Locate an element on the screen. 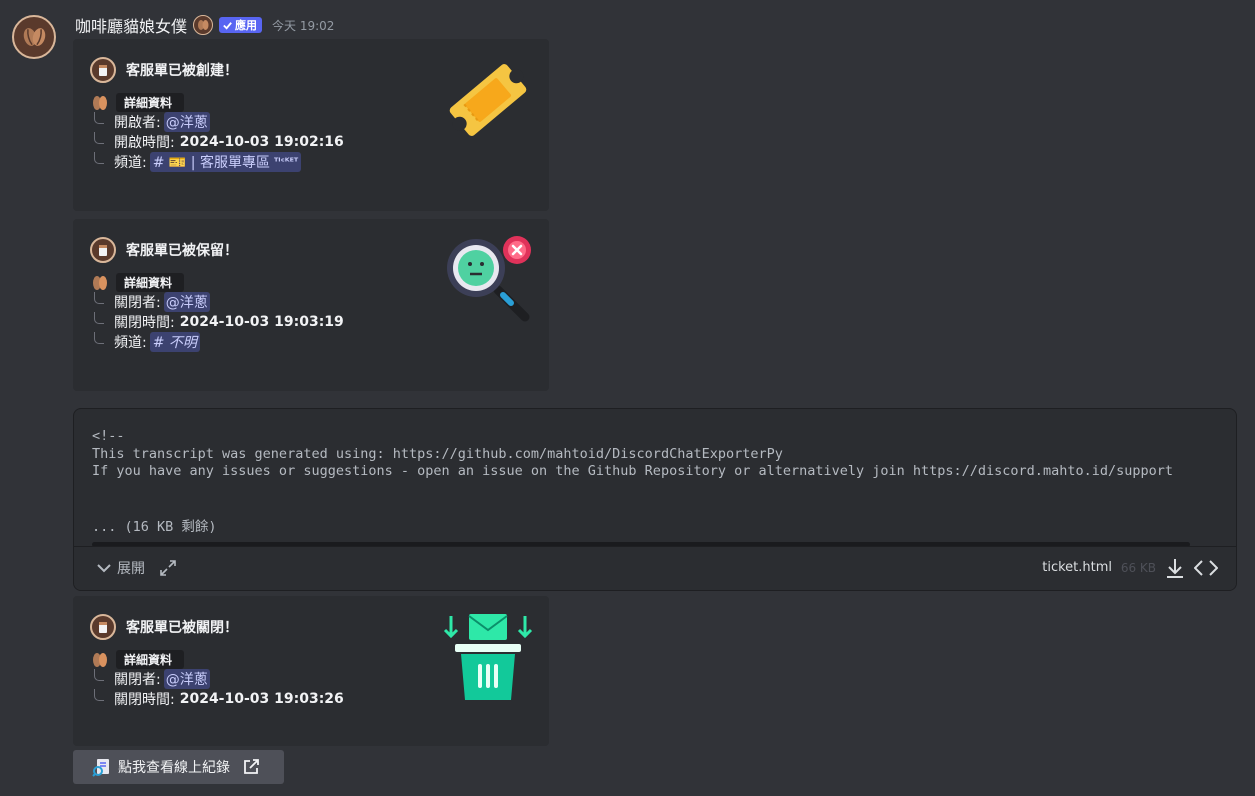 The width and height of the screenshot is (1255, 796). embed-title: 客服單已被保留！ is located at coordinates (182, 251).